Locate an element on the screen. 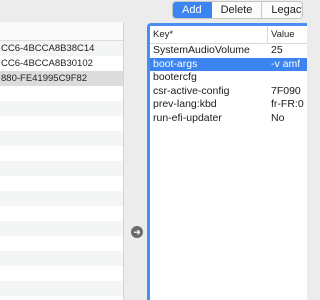 Image resolution: width=320 pixels, height=300 pixels. table-row: bootercfg is located at coordinates (228, 78).